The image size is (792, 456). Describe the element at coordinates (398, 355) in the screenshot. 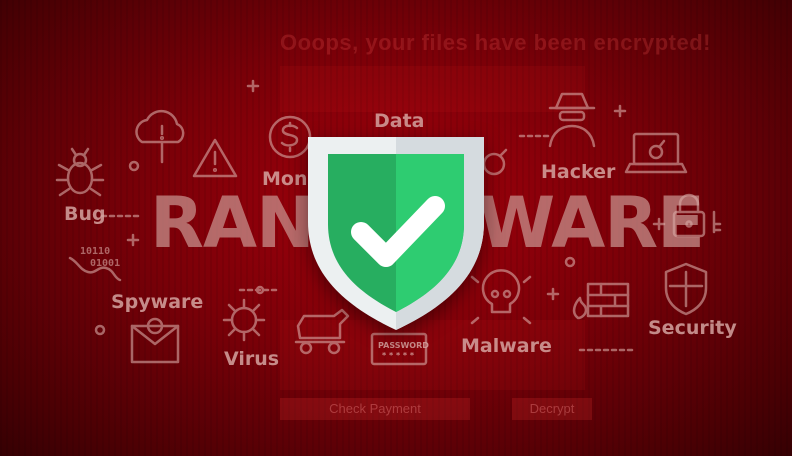

I see `password-mask: * * * * *` at that location.